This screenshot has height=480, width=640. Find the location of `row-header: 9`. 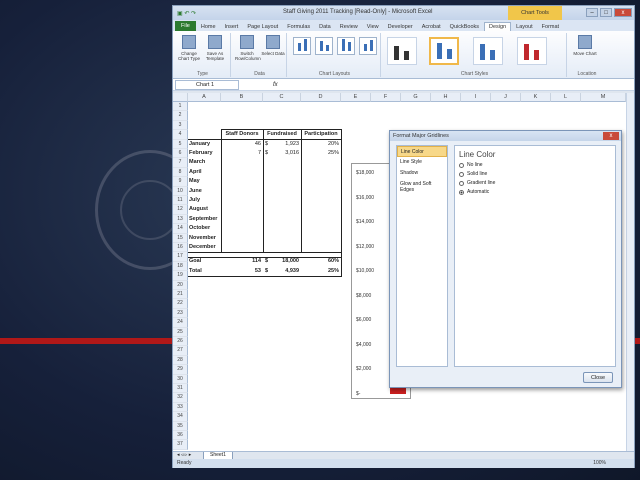

row-header: 9 is located at coordinates (180, 182).